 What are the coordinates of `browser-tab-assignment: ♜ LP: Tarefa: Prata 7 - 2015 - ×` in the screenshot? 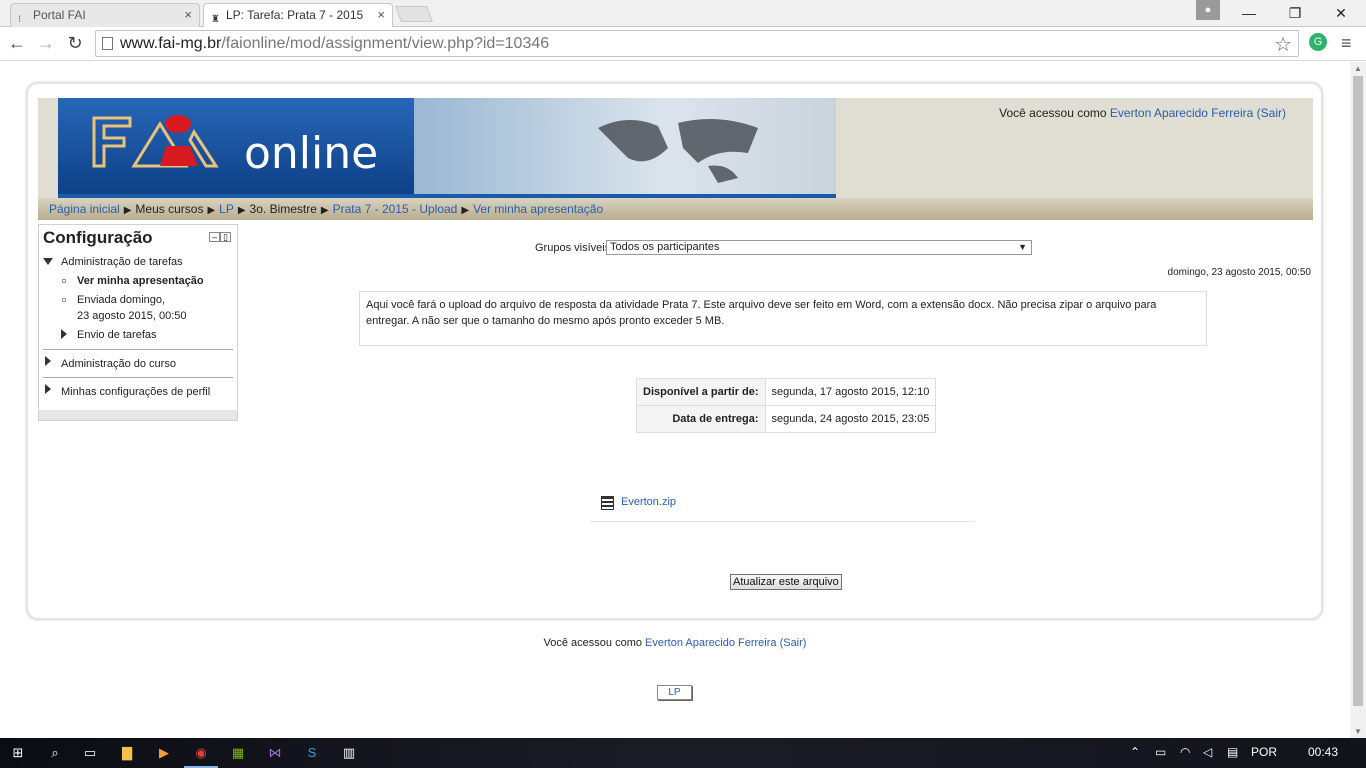 It's located at (298, 15).